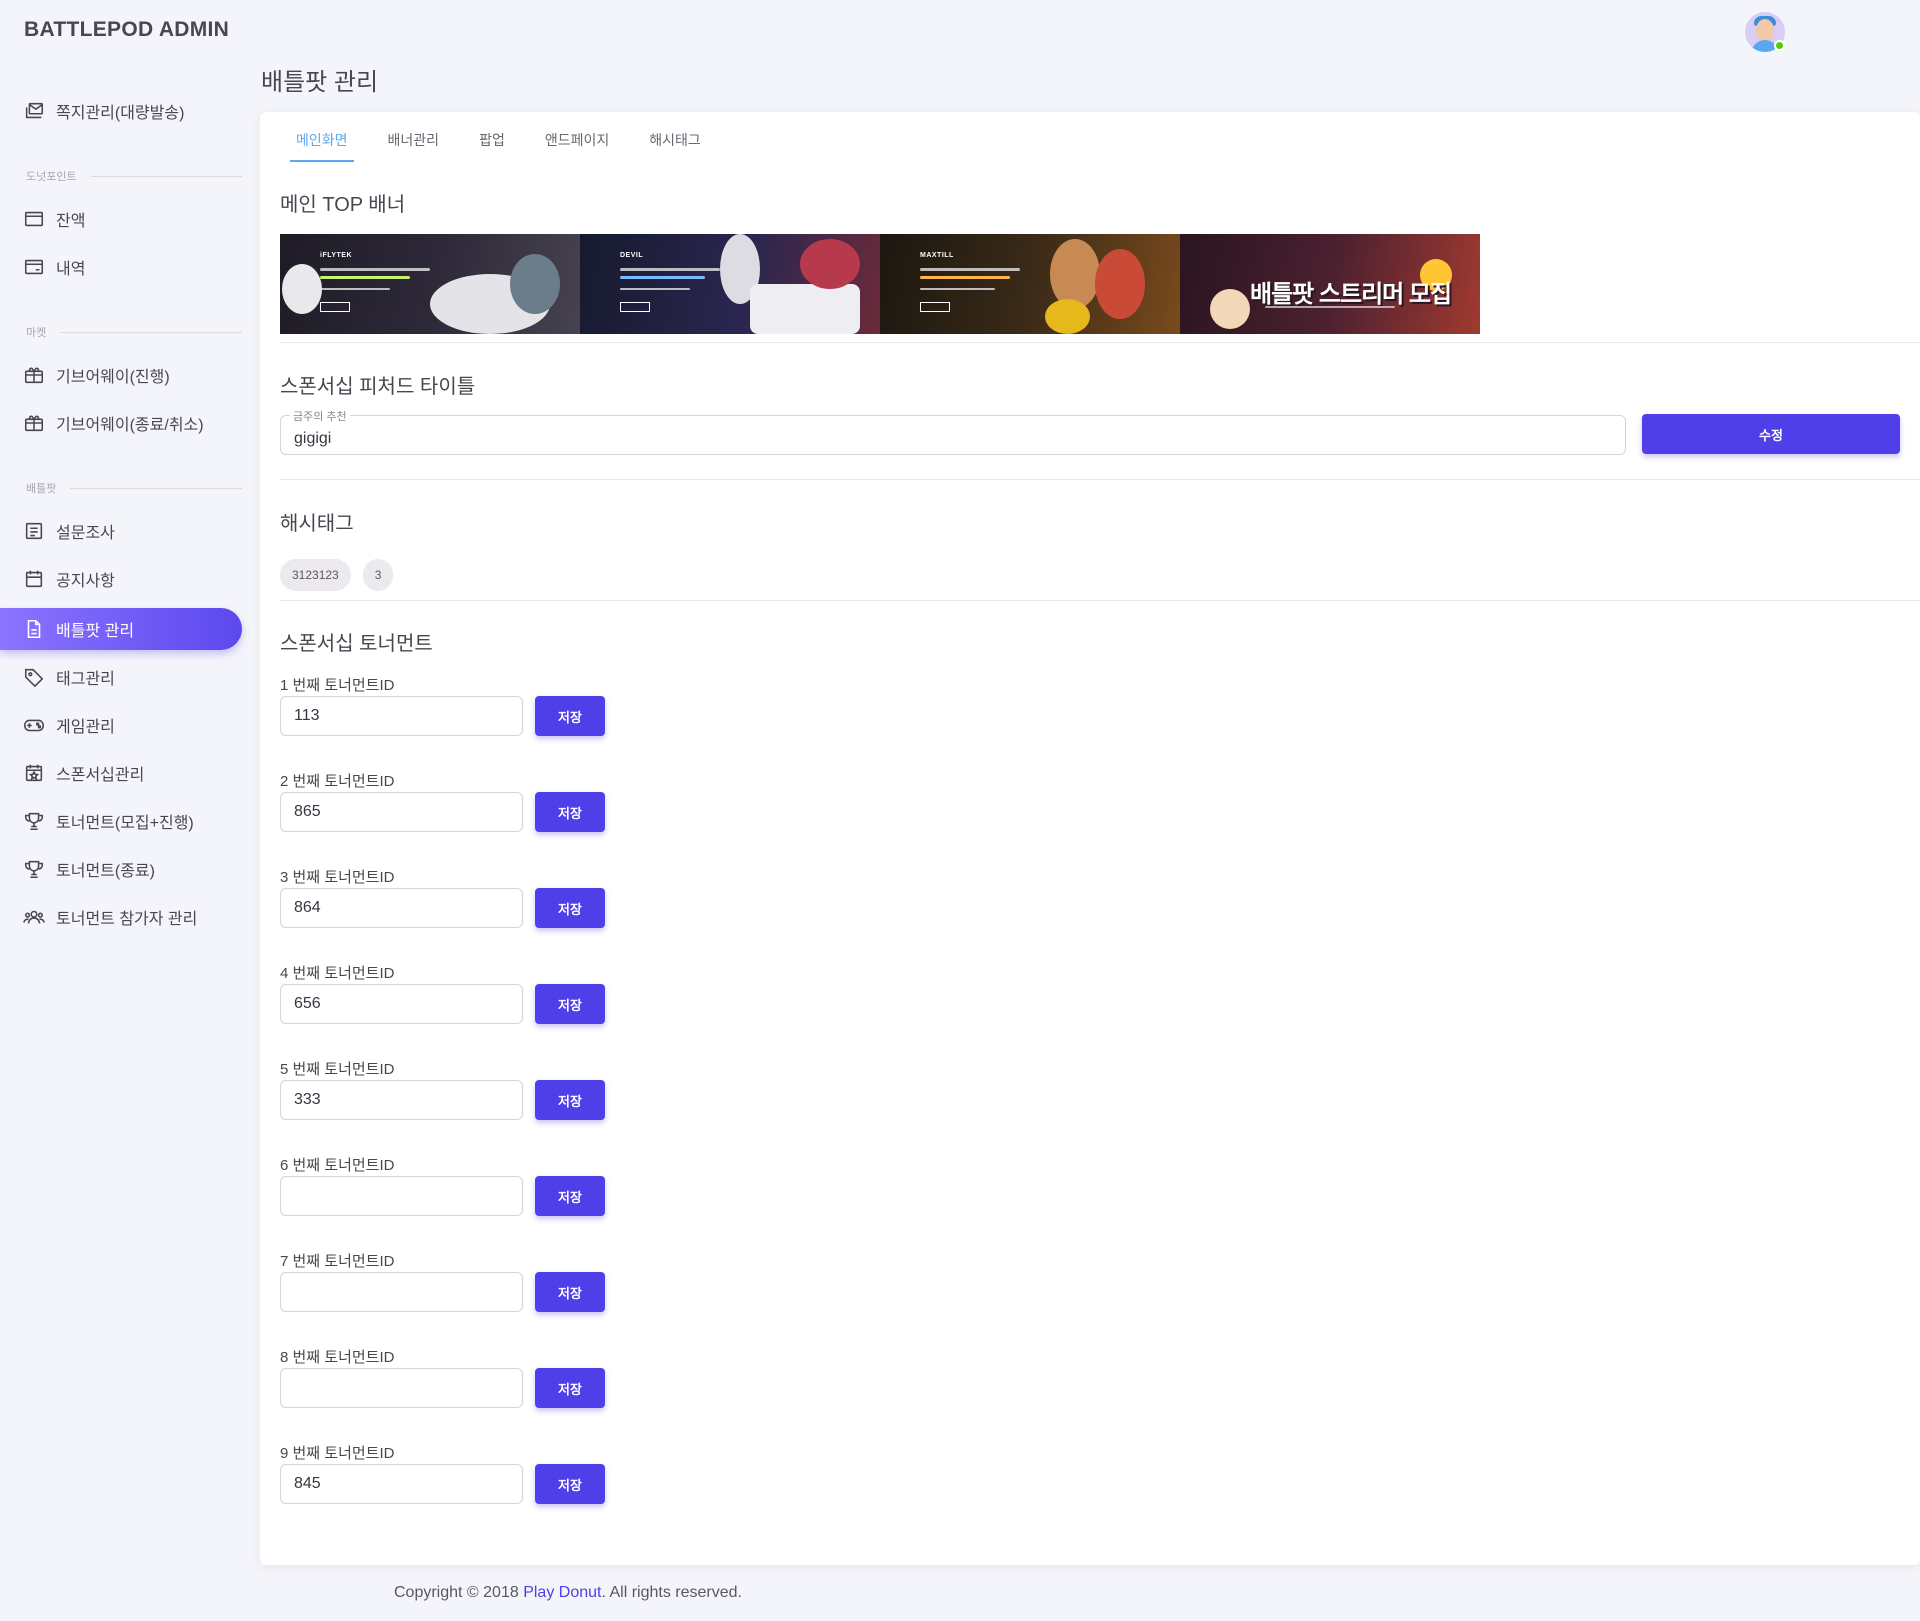  What do you see at coordinates (320, 416) in the screenshot?
I see `featured-title-label: 금주의 추천` at bounding box center [320, 416].